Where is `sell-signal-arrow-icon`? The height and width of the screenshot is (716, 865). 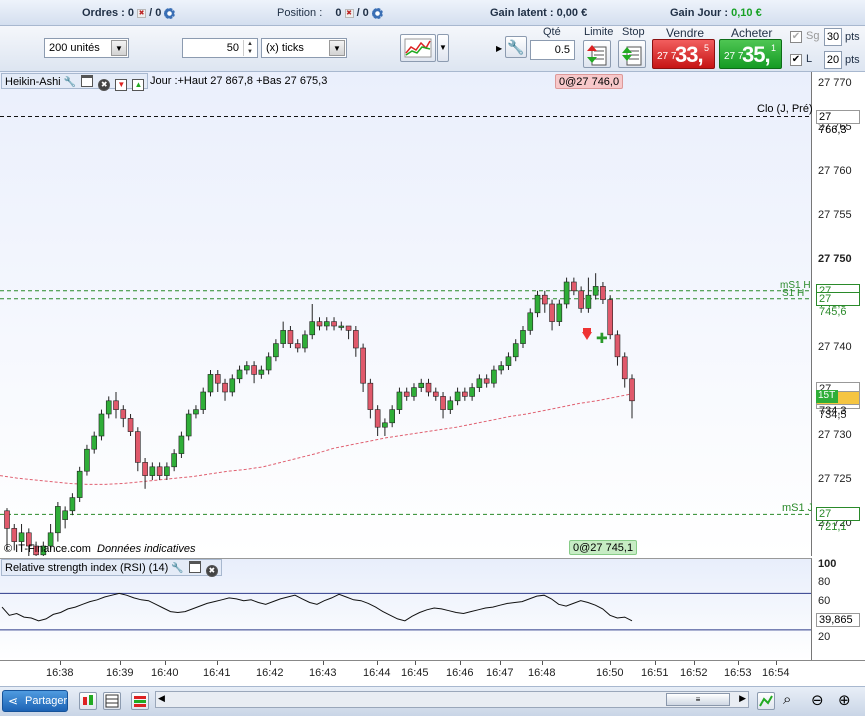
sell-signal-arrow-icon is located at coordinates (587, 336).